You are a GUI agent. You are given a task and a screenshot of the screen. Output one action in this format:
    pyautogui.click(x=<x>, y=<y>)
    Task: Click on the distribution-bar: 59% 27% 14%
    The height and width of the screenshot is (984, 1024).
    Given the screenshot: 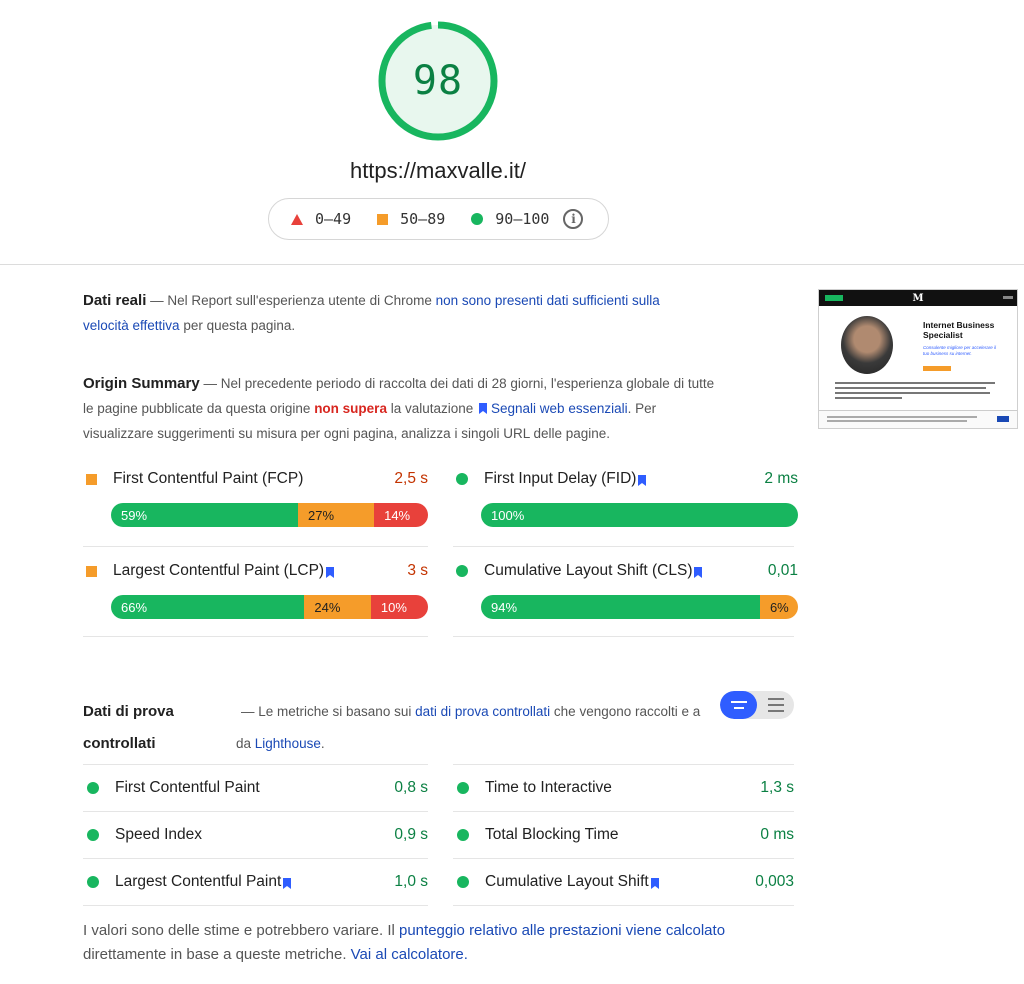 What is the action you would take?
    pyautogui.click(x=269, y=515)
    